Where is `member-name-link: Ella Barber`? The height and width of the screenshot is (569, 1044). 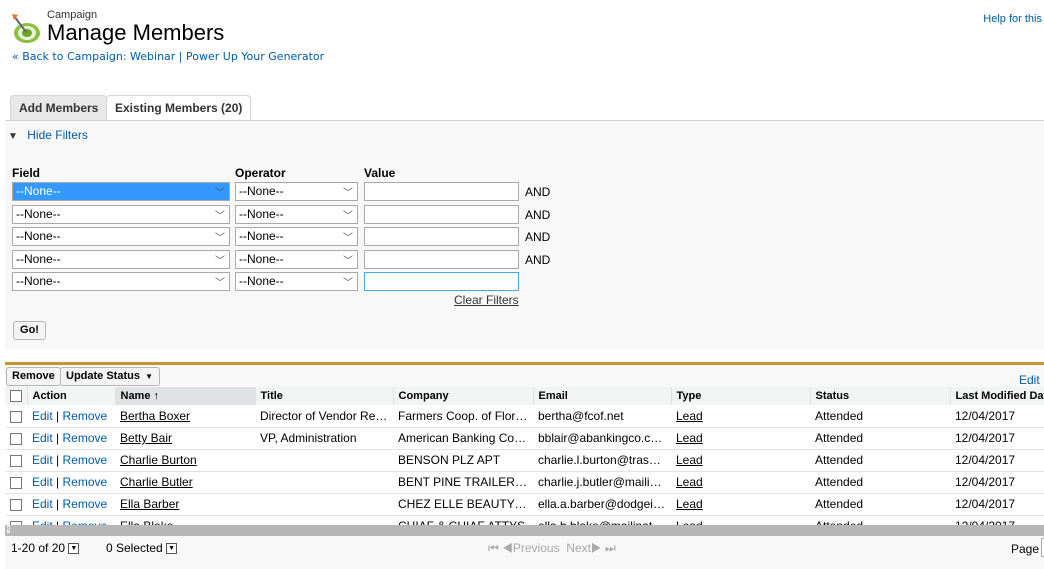 member-name-link: Ella Barber is located at coordinates (149, 504).